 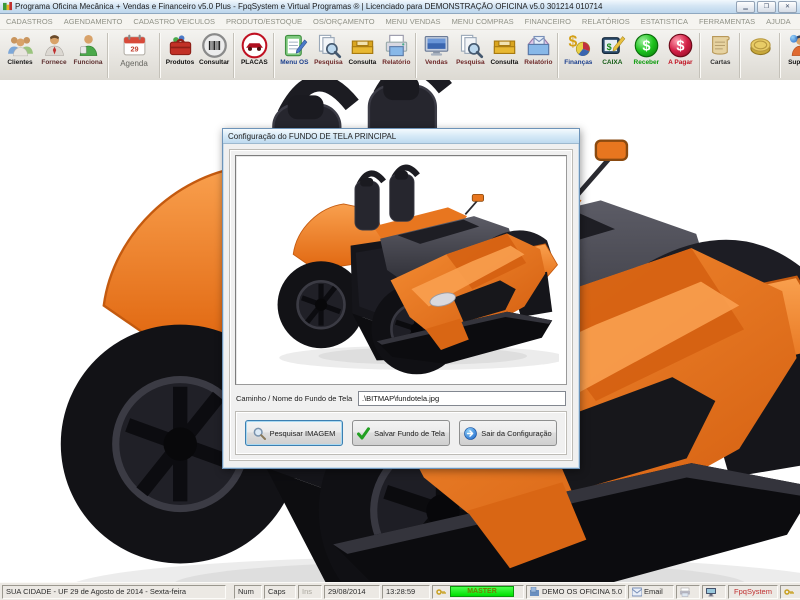 I want to click on toolbar-label: Consultar, so click(x=214, y=62).